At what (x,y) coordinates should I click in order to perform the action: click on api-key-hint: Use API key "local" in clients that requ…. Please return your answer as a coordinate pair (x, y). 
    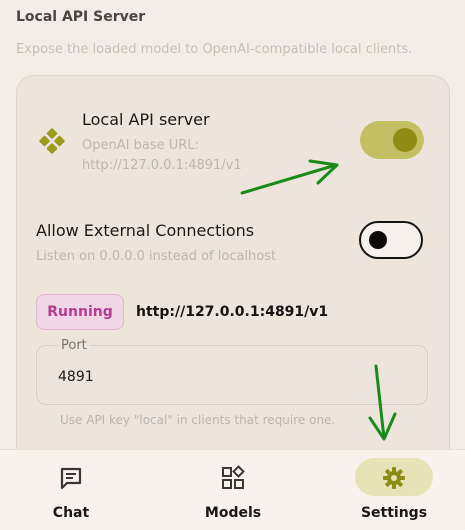
    Looking at the image, I should click on (198, 420).